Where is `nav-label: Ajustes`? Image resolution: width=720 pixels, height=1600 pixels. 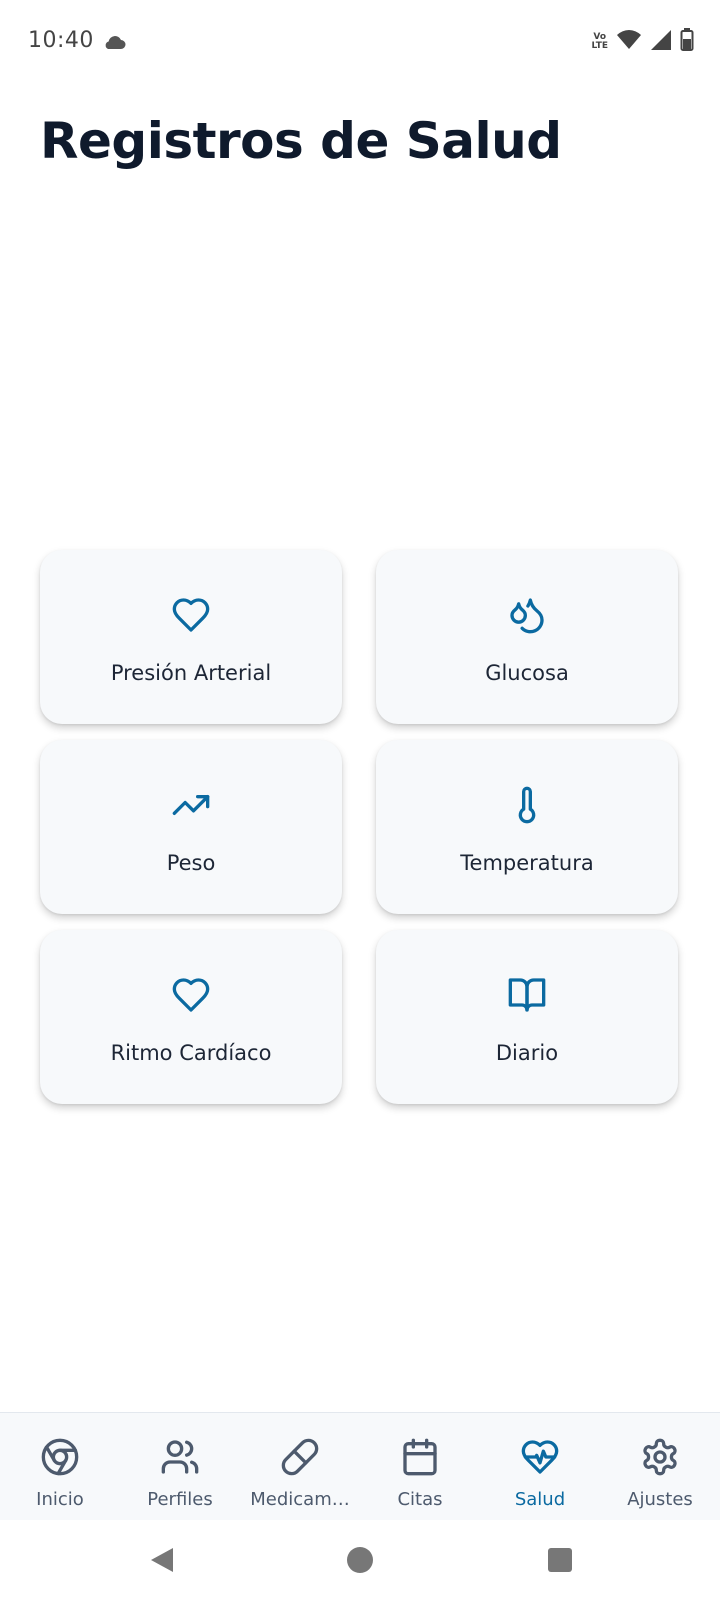
nav-label: Ajustes is located at coordinates (660, 1499).